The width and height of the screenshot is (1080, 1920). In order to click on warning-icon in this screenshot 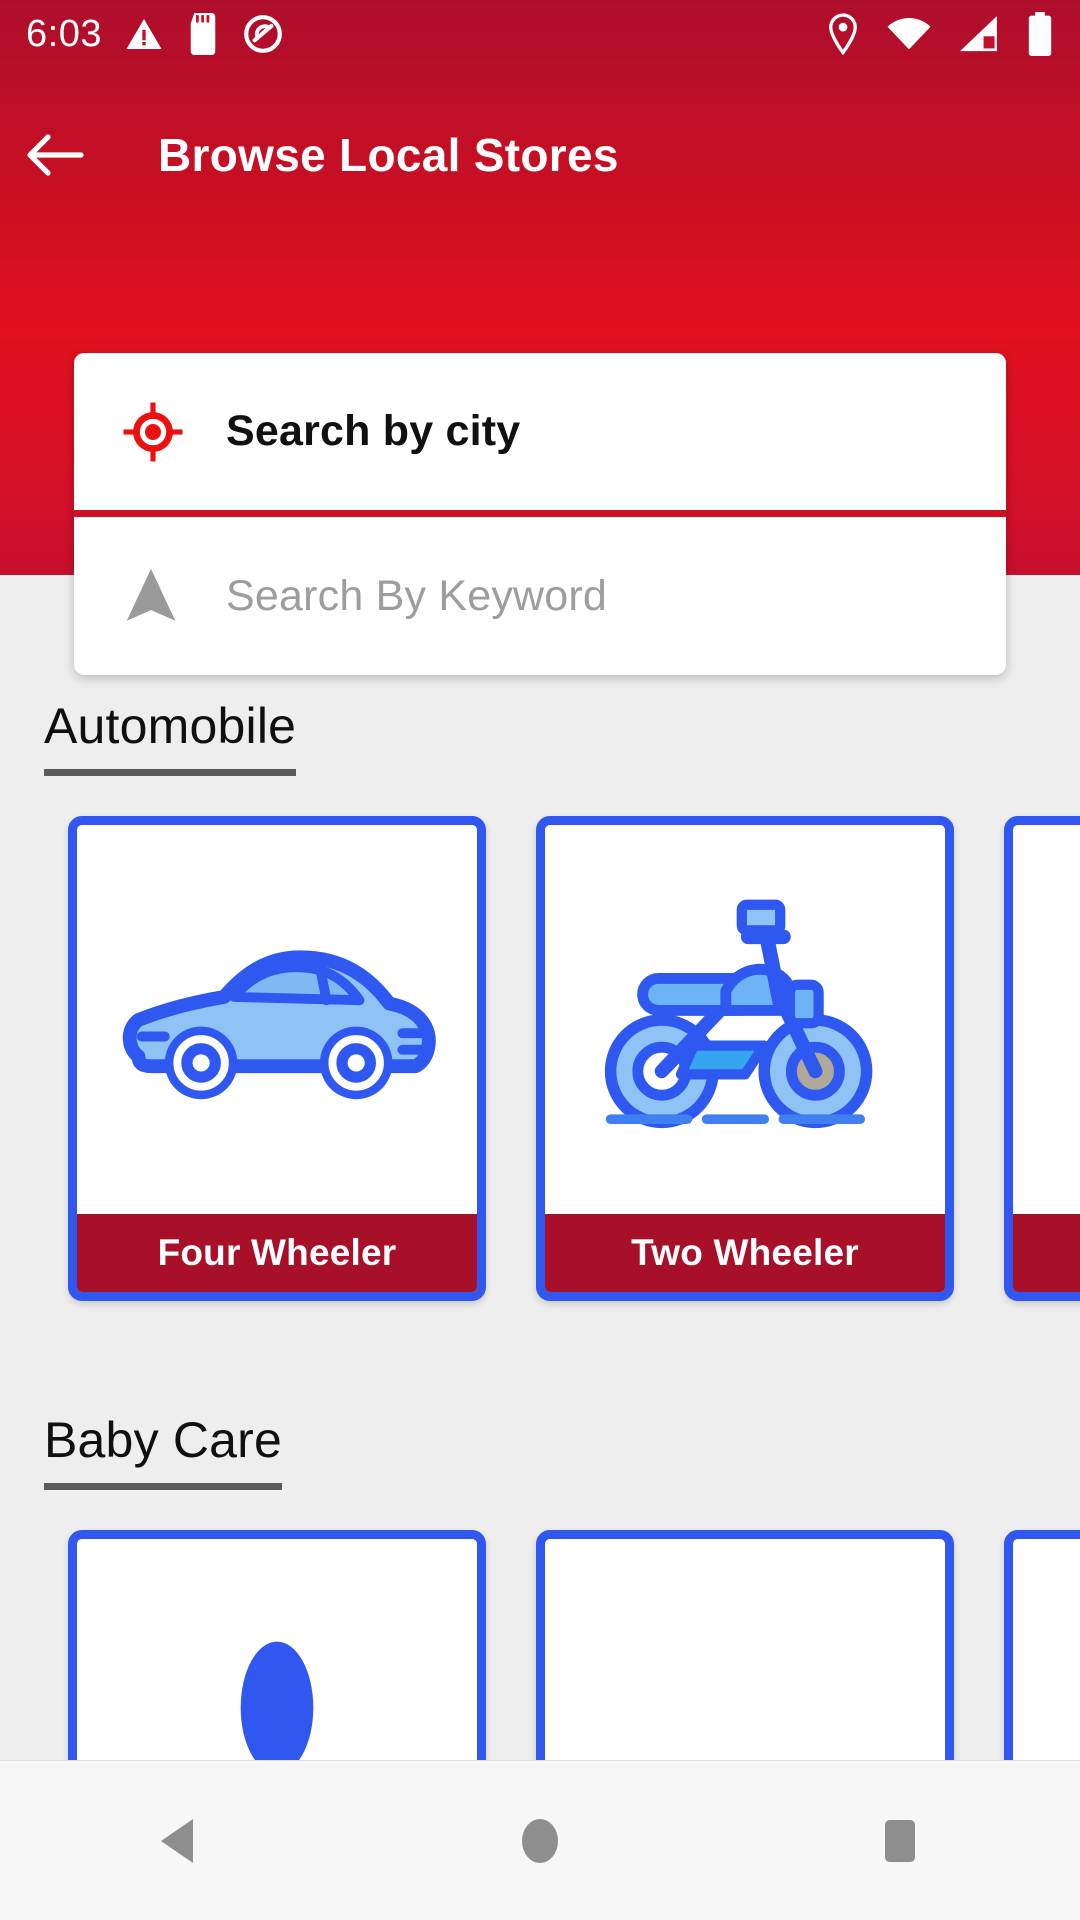, I will do `click(144, 34)`.